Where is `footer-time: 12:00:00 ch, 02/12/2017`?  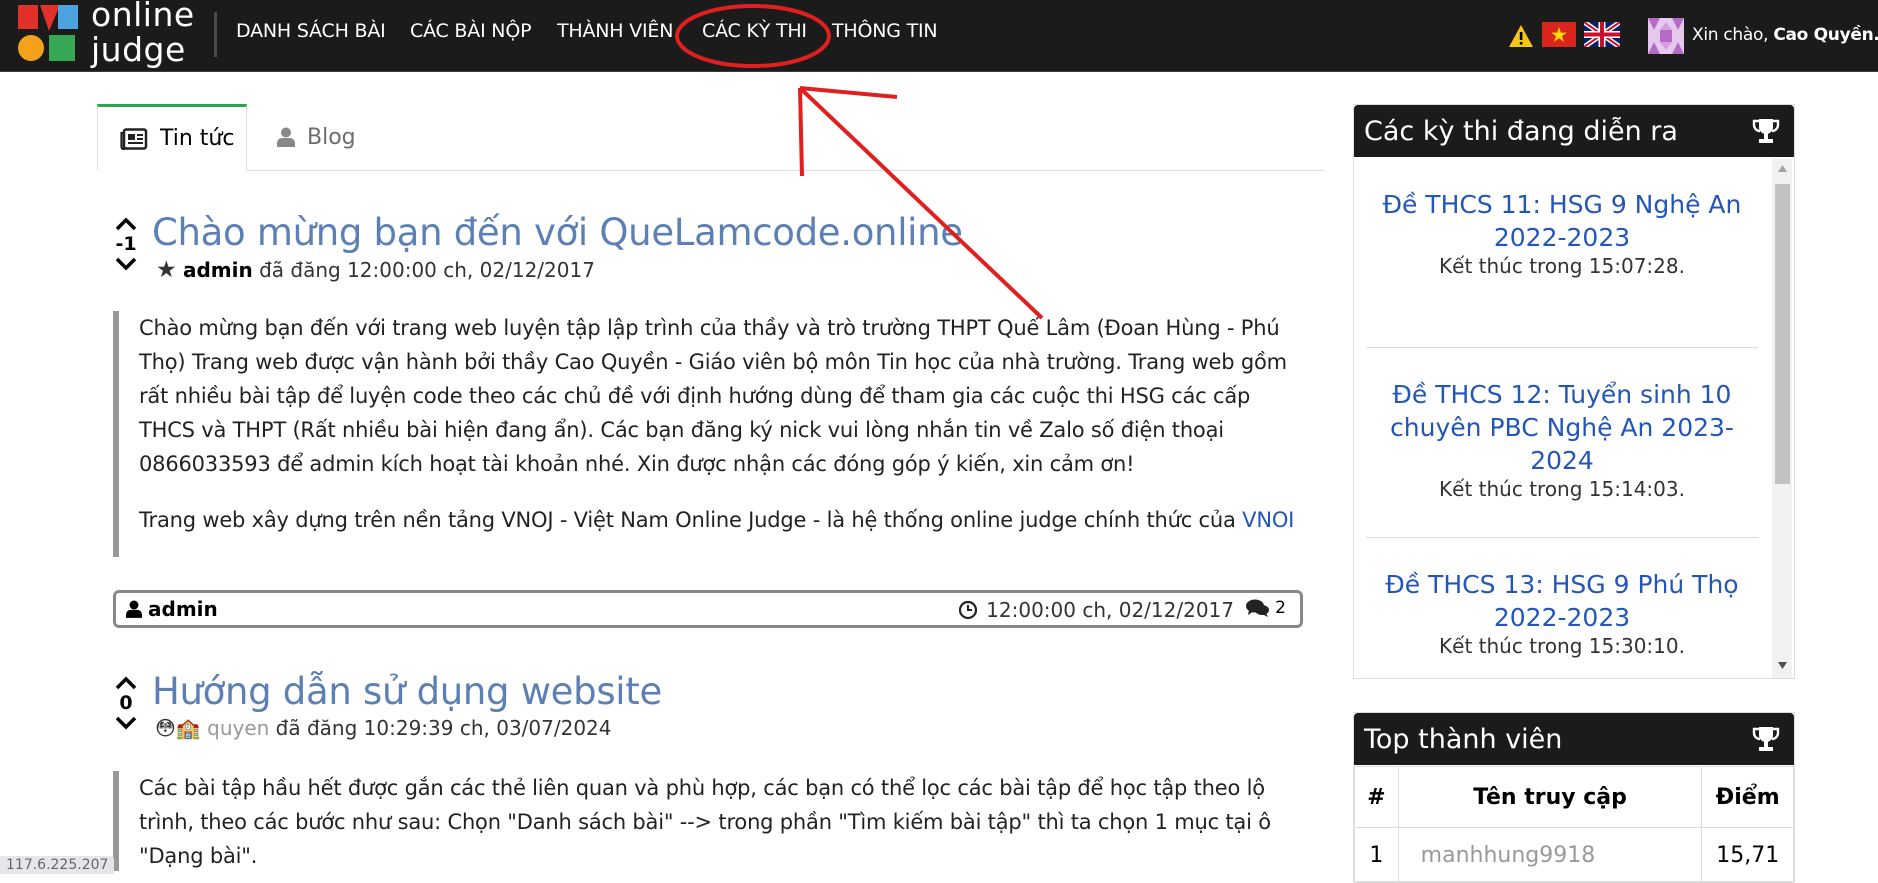
footer-time: 12:00:00 ch, 02/12/2017 is located at coordinates (1096, 610).